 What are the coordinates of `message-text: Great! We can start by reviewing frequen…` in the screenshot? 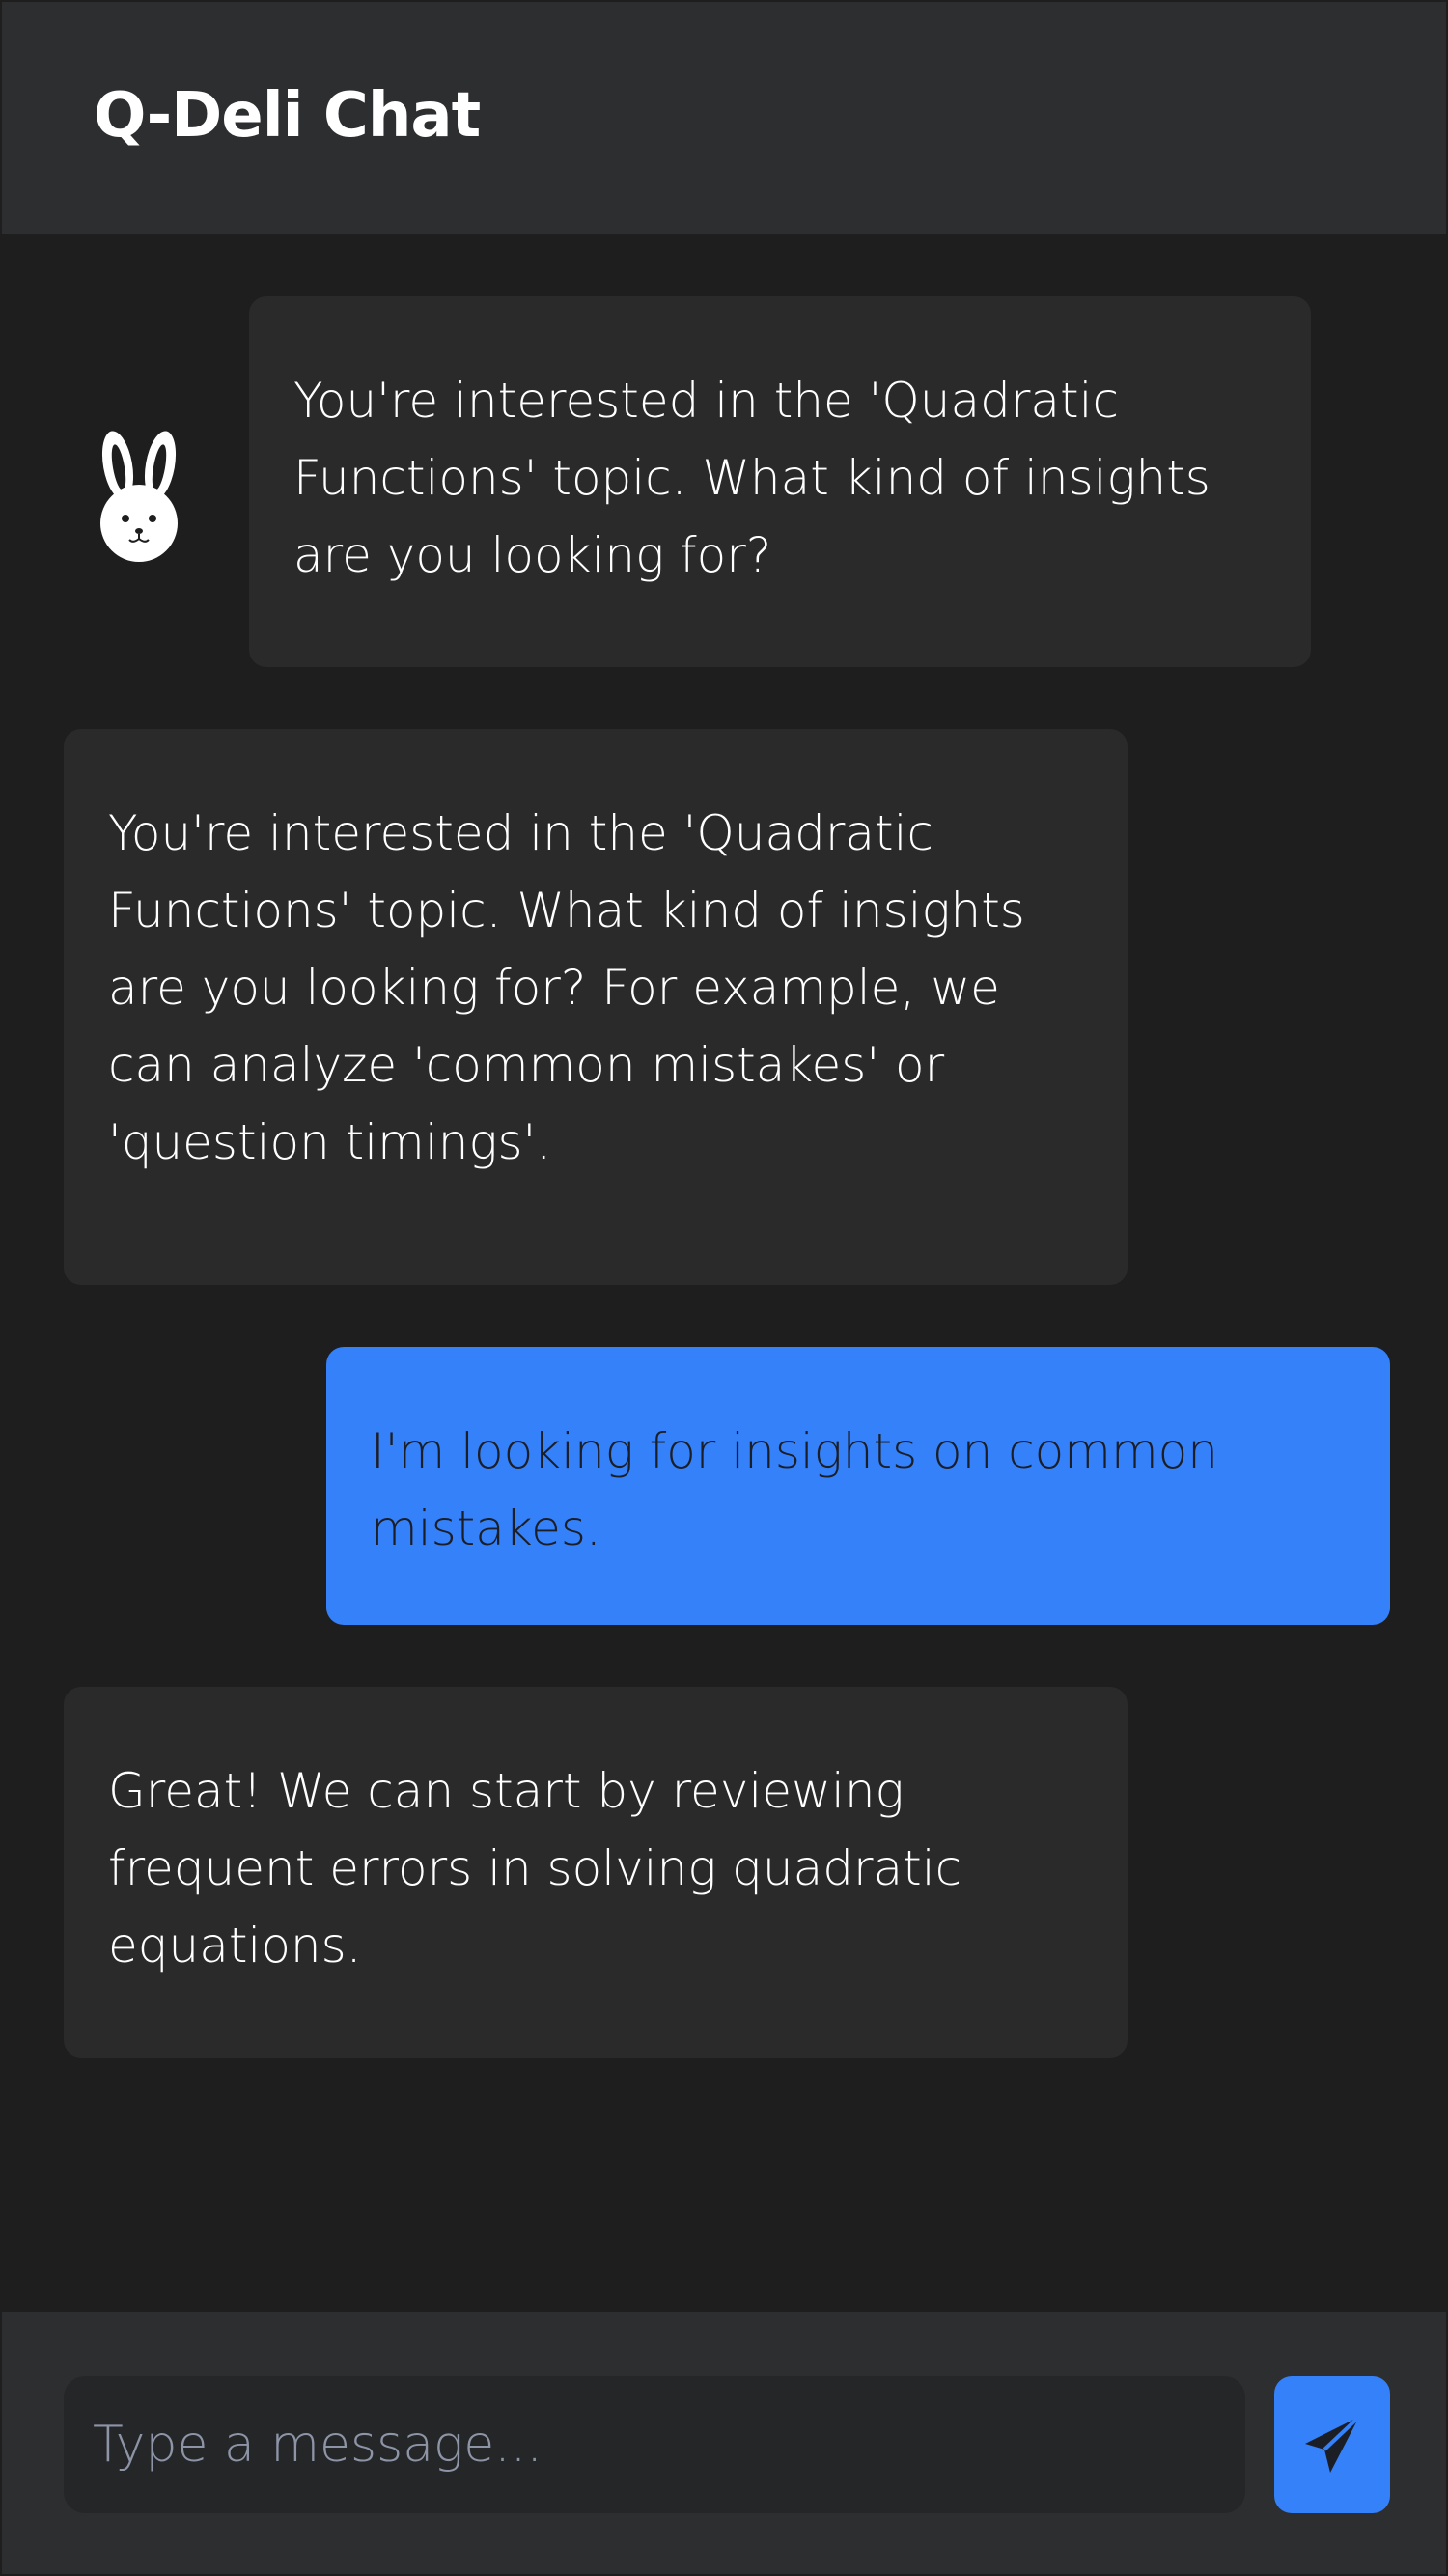 It's located at (535, 1869).